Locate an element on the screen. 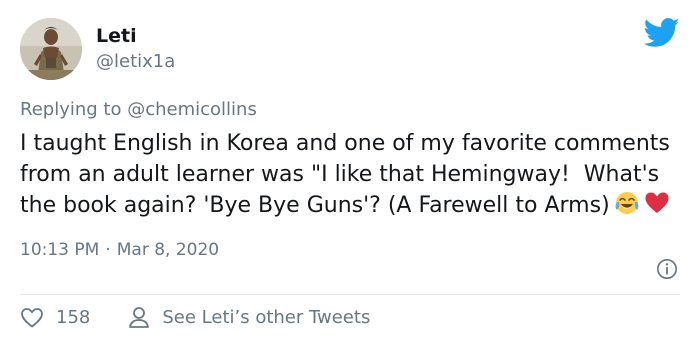 The width and height of the screenshot is (700, 346). user-info: Leti @letix1a is located at coordinates (135, 49).